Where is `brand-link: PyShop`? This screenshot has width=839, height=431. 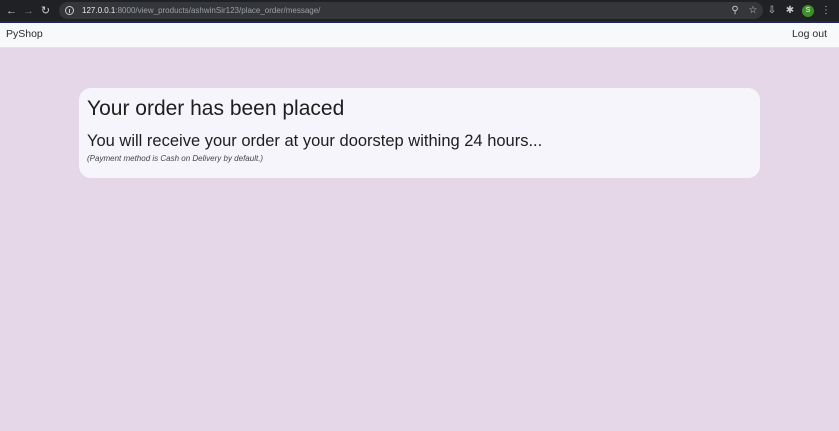 brand-link: PyShop is located at coordinates (24, 34).